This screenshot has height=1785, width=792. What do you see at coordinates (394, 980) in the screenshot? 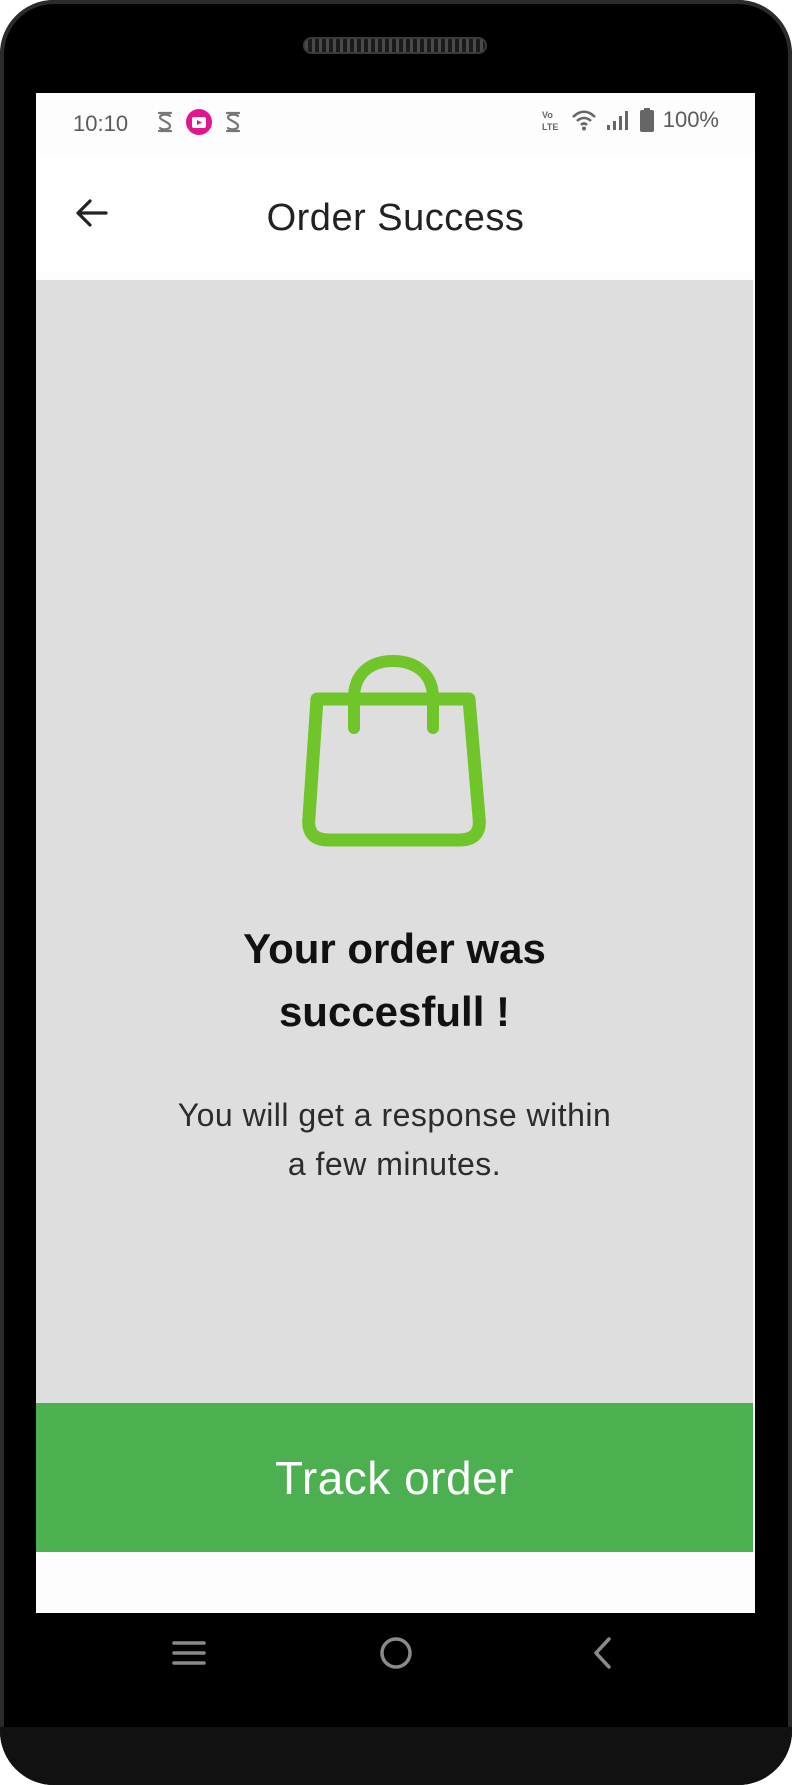
I see `success-headline: Your order was succesfull !` at bounding box center [394, 980].